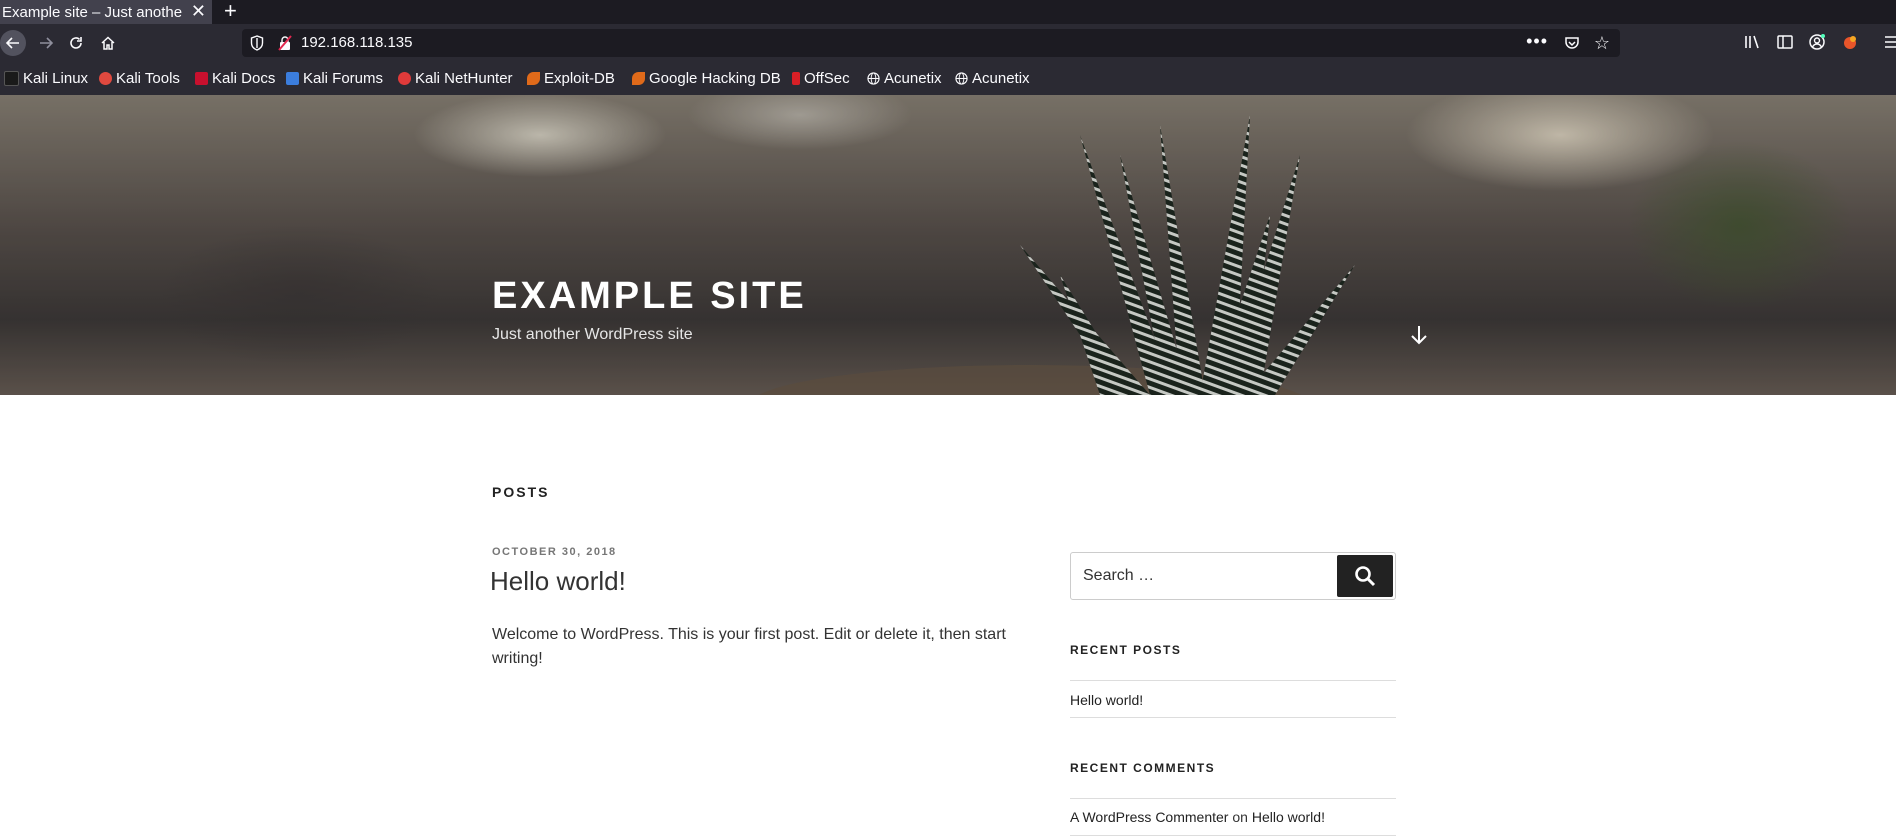  What do you see at coordinates (404, 78) in the screenshot?
I see `nethunter-icon` at bounding box center [404, 78].